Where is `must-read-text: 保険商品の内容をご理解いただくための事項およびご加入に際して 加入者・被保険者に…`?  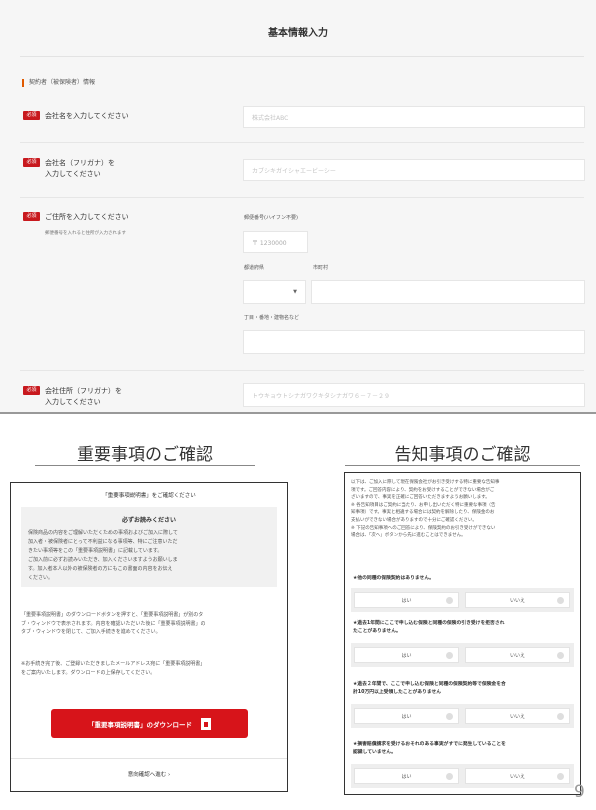
must-read-text: 保険商品の内容をご理解いただくための事項およびご加入に際して 加入者・被保険者に… is located at coordinates (149, 556).